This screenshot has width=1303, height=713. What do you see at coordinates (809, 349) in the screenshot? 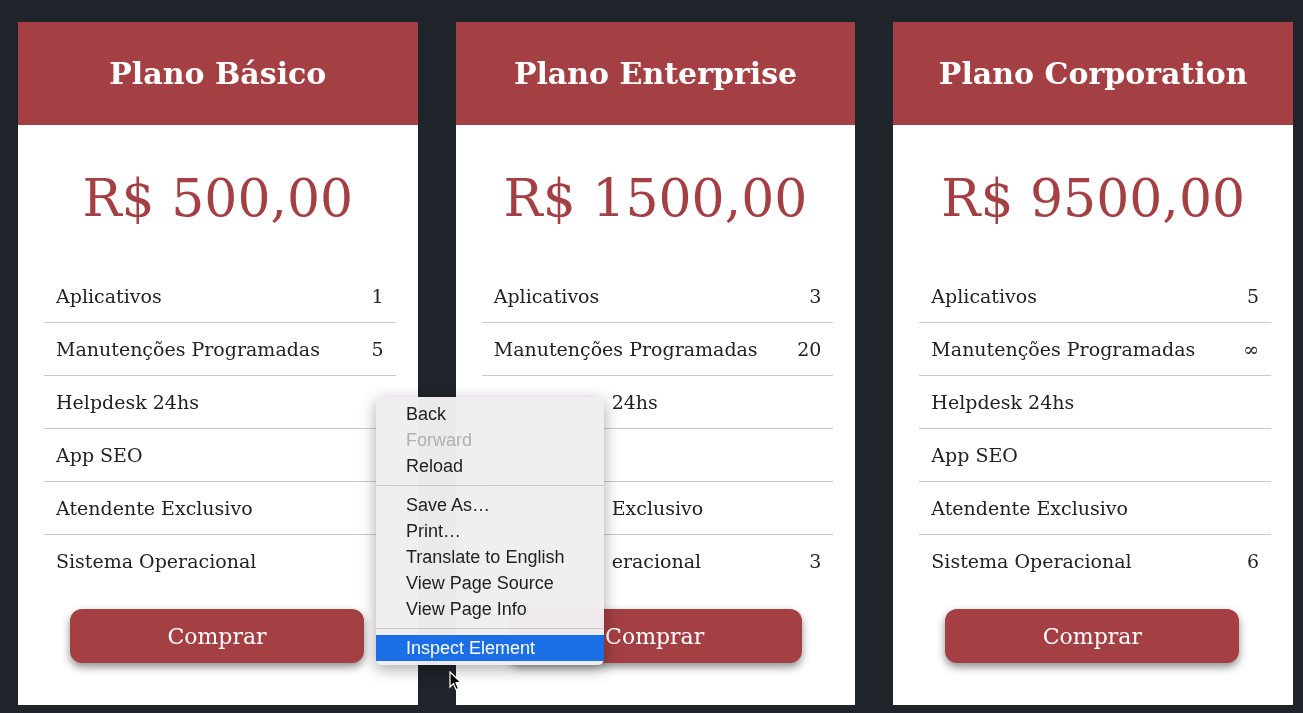
I see `feature-value: 20` at bounding box center [809, 349].